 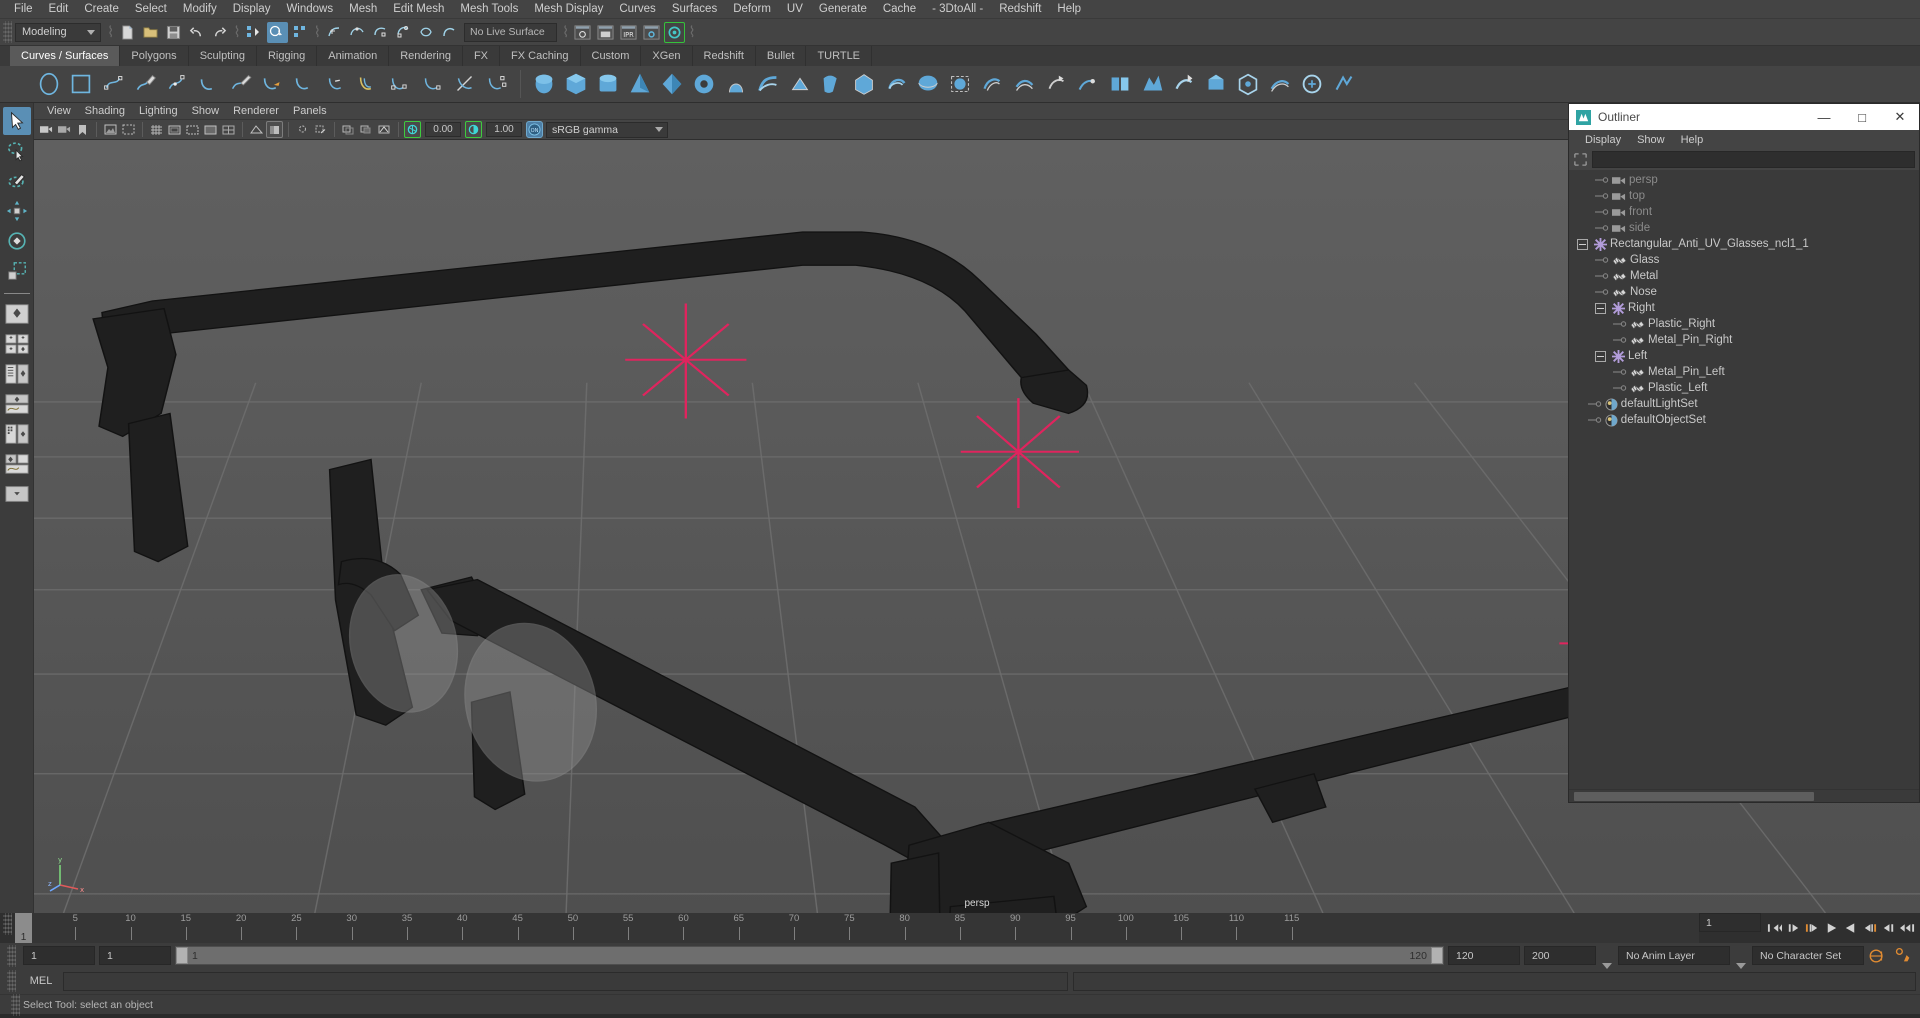 What do you see at coordinates (228, 129) in the screenshot?
I see `field-chart-icon` at bounding box center [228, 129].